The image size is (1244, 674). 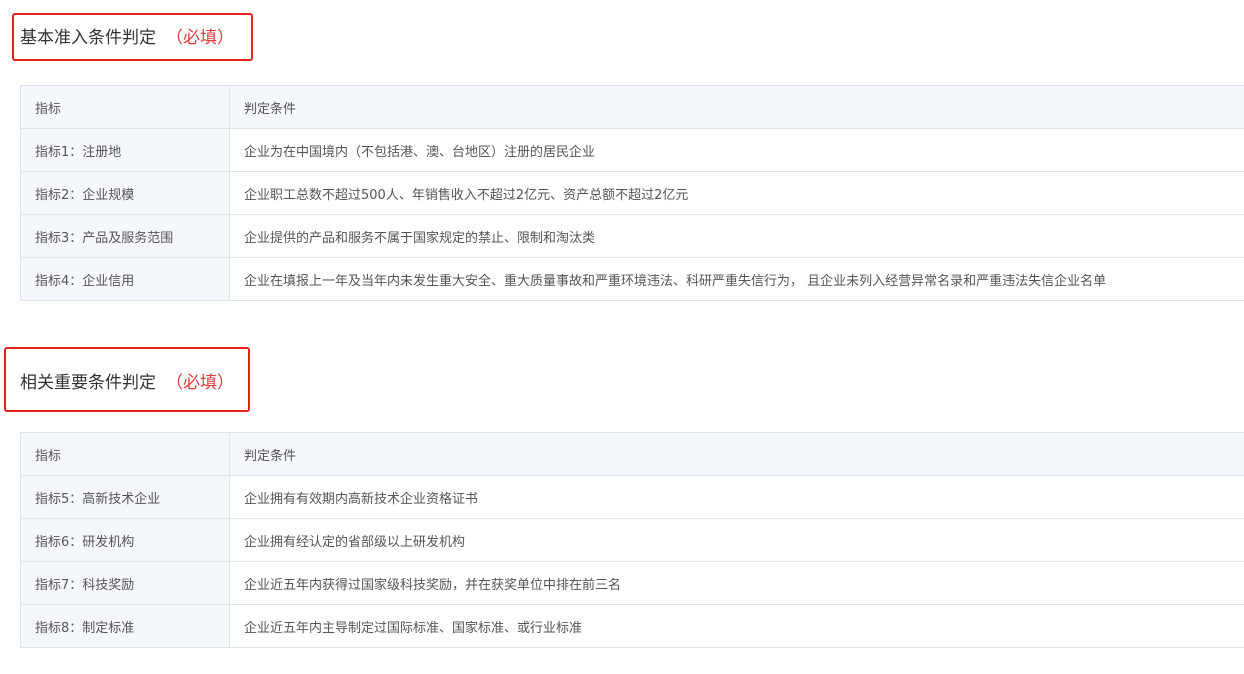 I want to click on table-row: 指标7：科技奖励 企业近五年内获得过国家级科技奖励，并在获奖单位中排在前三名, so click(x=632, y=583).